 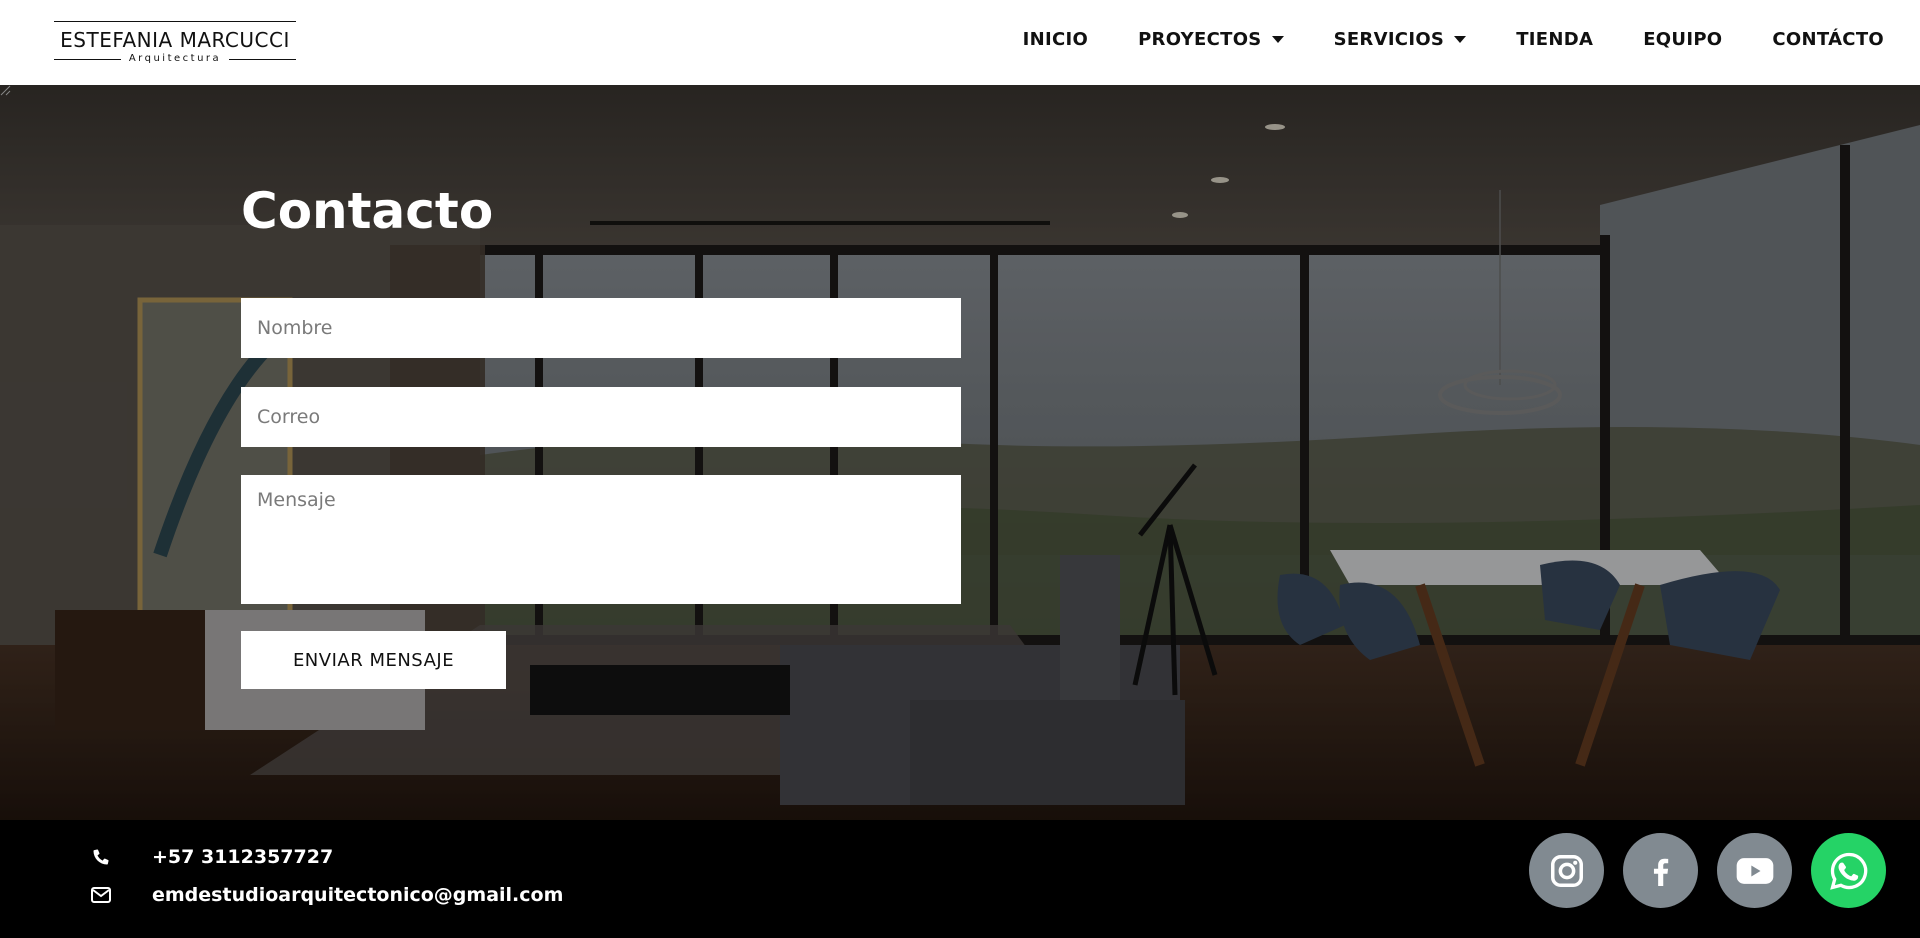 I want to click on facebook-icon, so click(x=1660, y=872).